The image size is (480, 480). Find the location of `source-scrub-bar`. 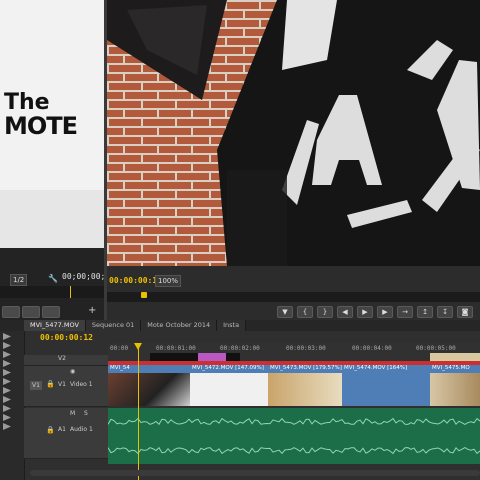

source-scrub-bar is located at coordinates (52, 292).